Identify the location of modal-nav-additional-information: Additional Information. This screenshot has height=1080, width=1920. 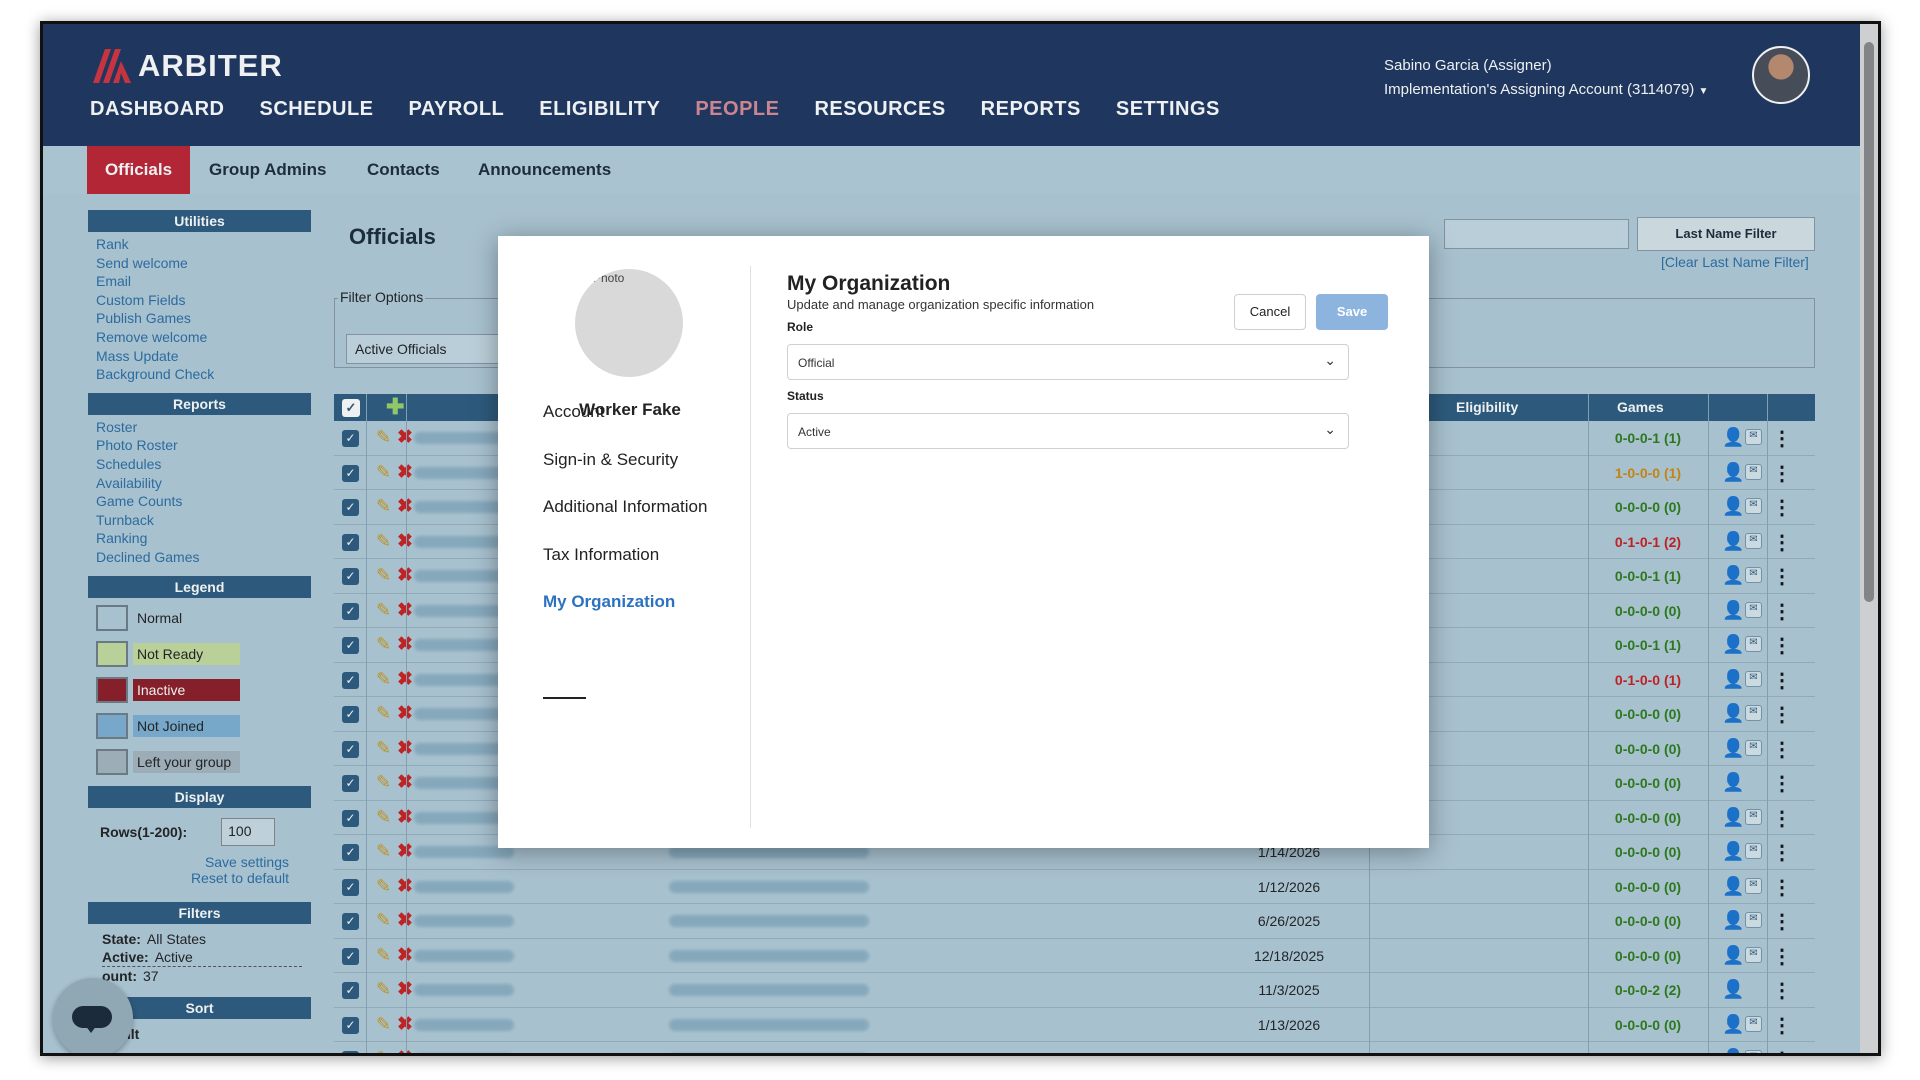
(625, 507).